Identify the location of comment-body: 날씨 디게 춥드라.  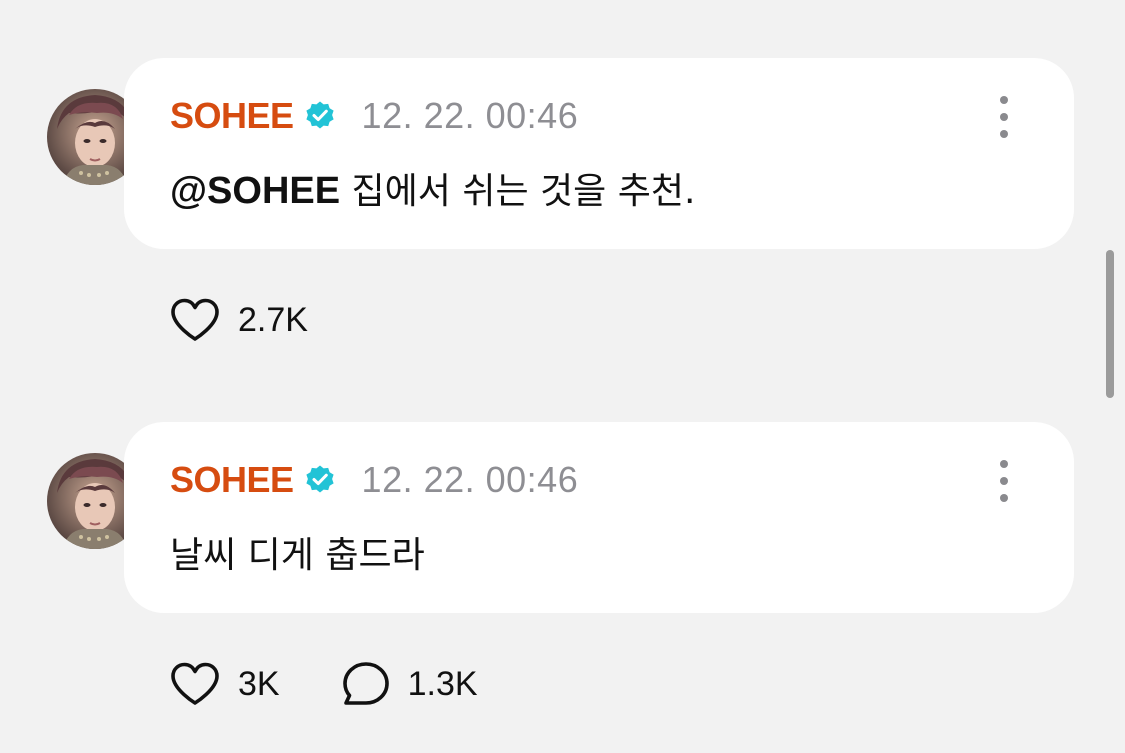
(297, 552).